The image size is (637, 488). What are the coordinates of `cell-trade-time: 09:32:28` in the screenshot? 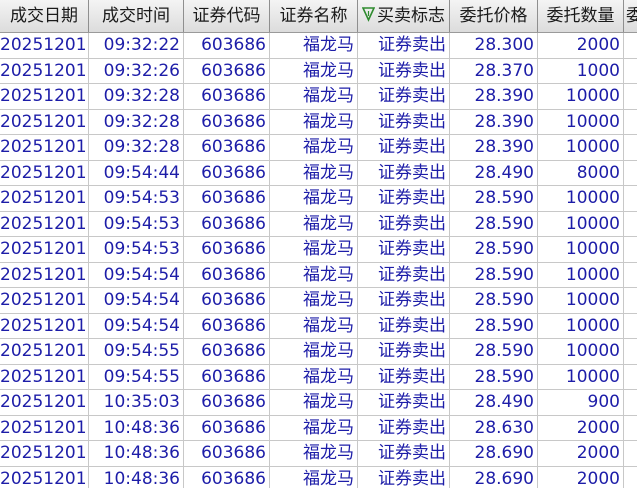 It's located at (136, 96).